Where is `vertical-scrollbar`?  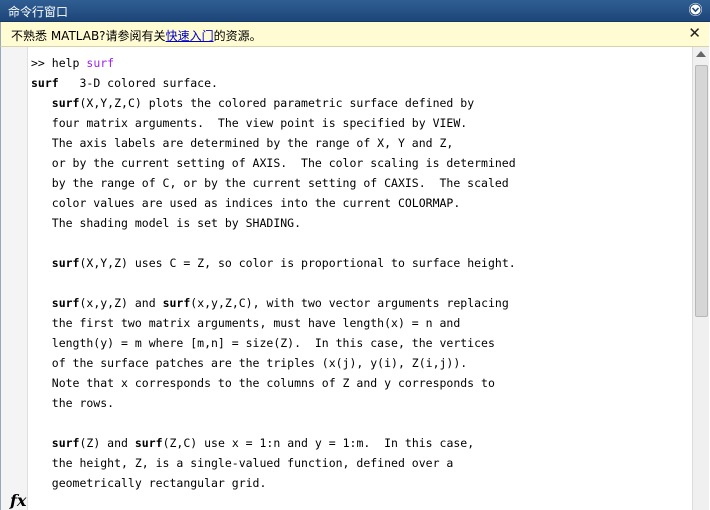
vertical-scrollbar is located at coordinates (700, 278).